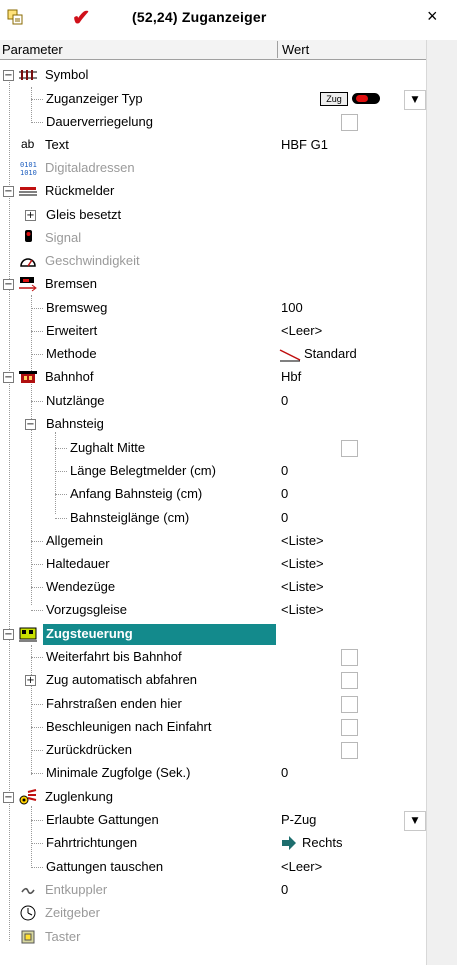 This screenshot has height=965, width=457. Describe the element at coordinates (213, 750) in the screenshot. I see `tree-row-zurueckdruecken: Zurückdrücken` at that location.